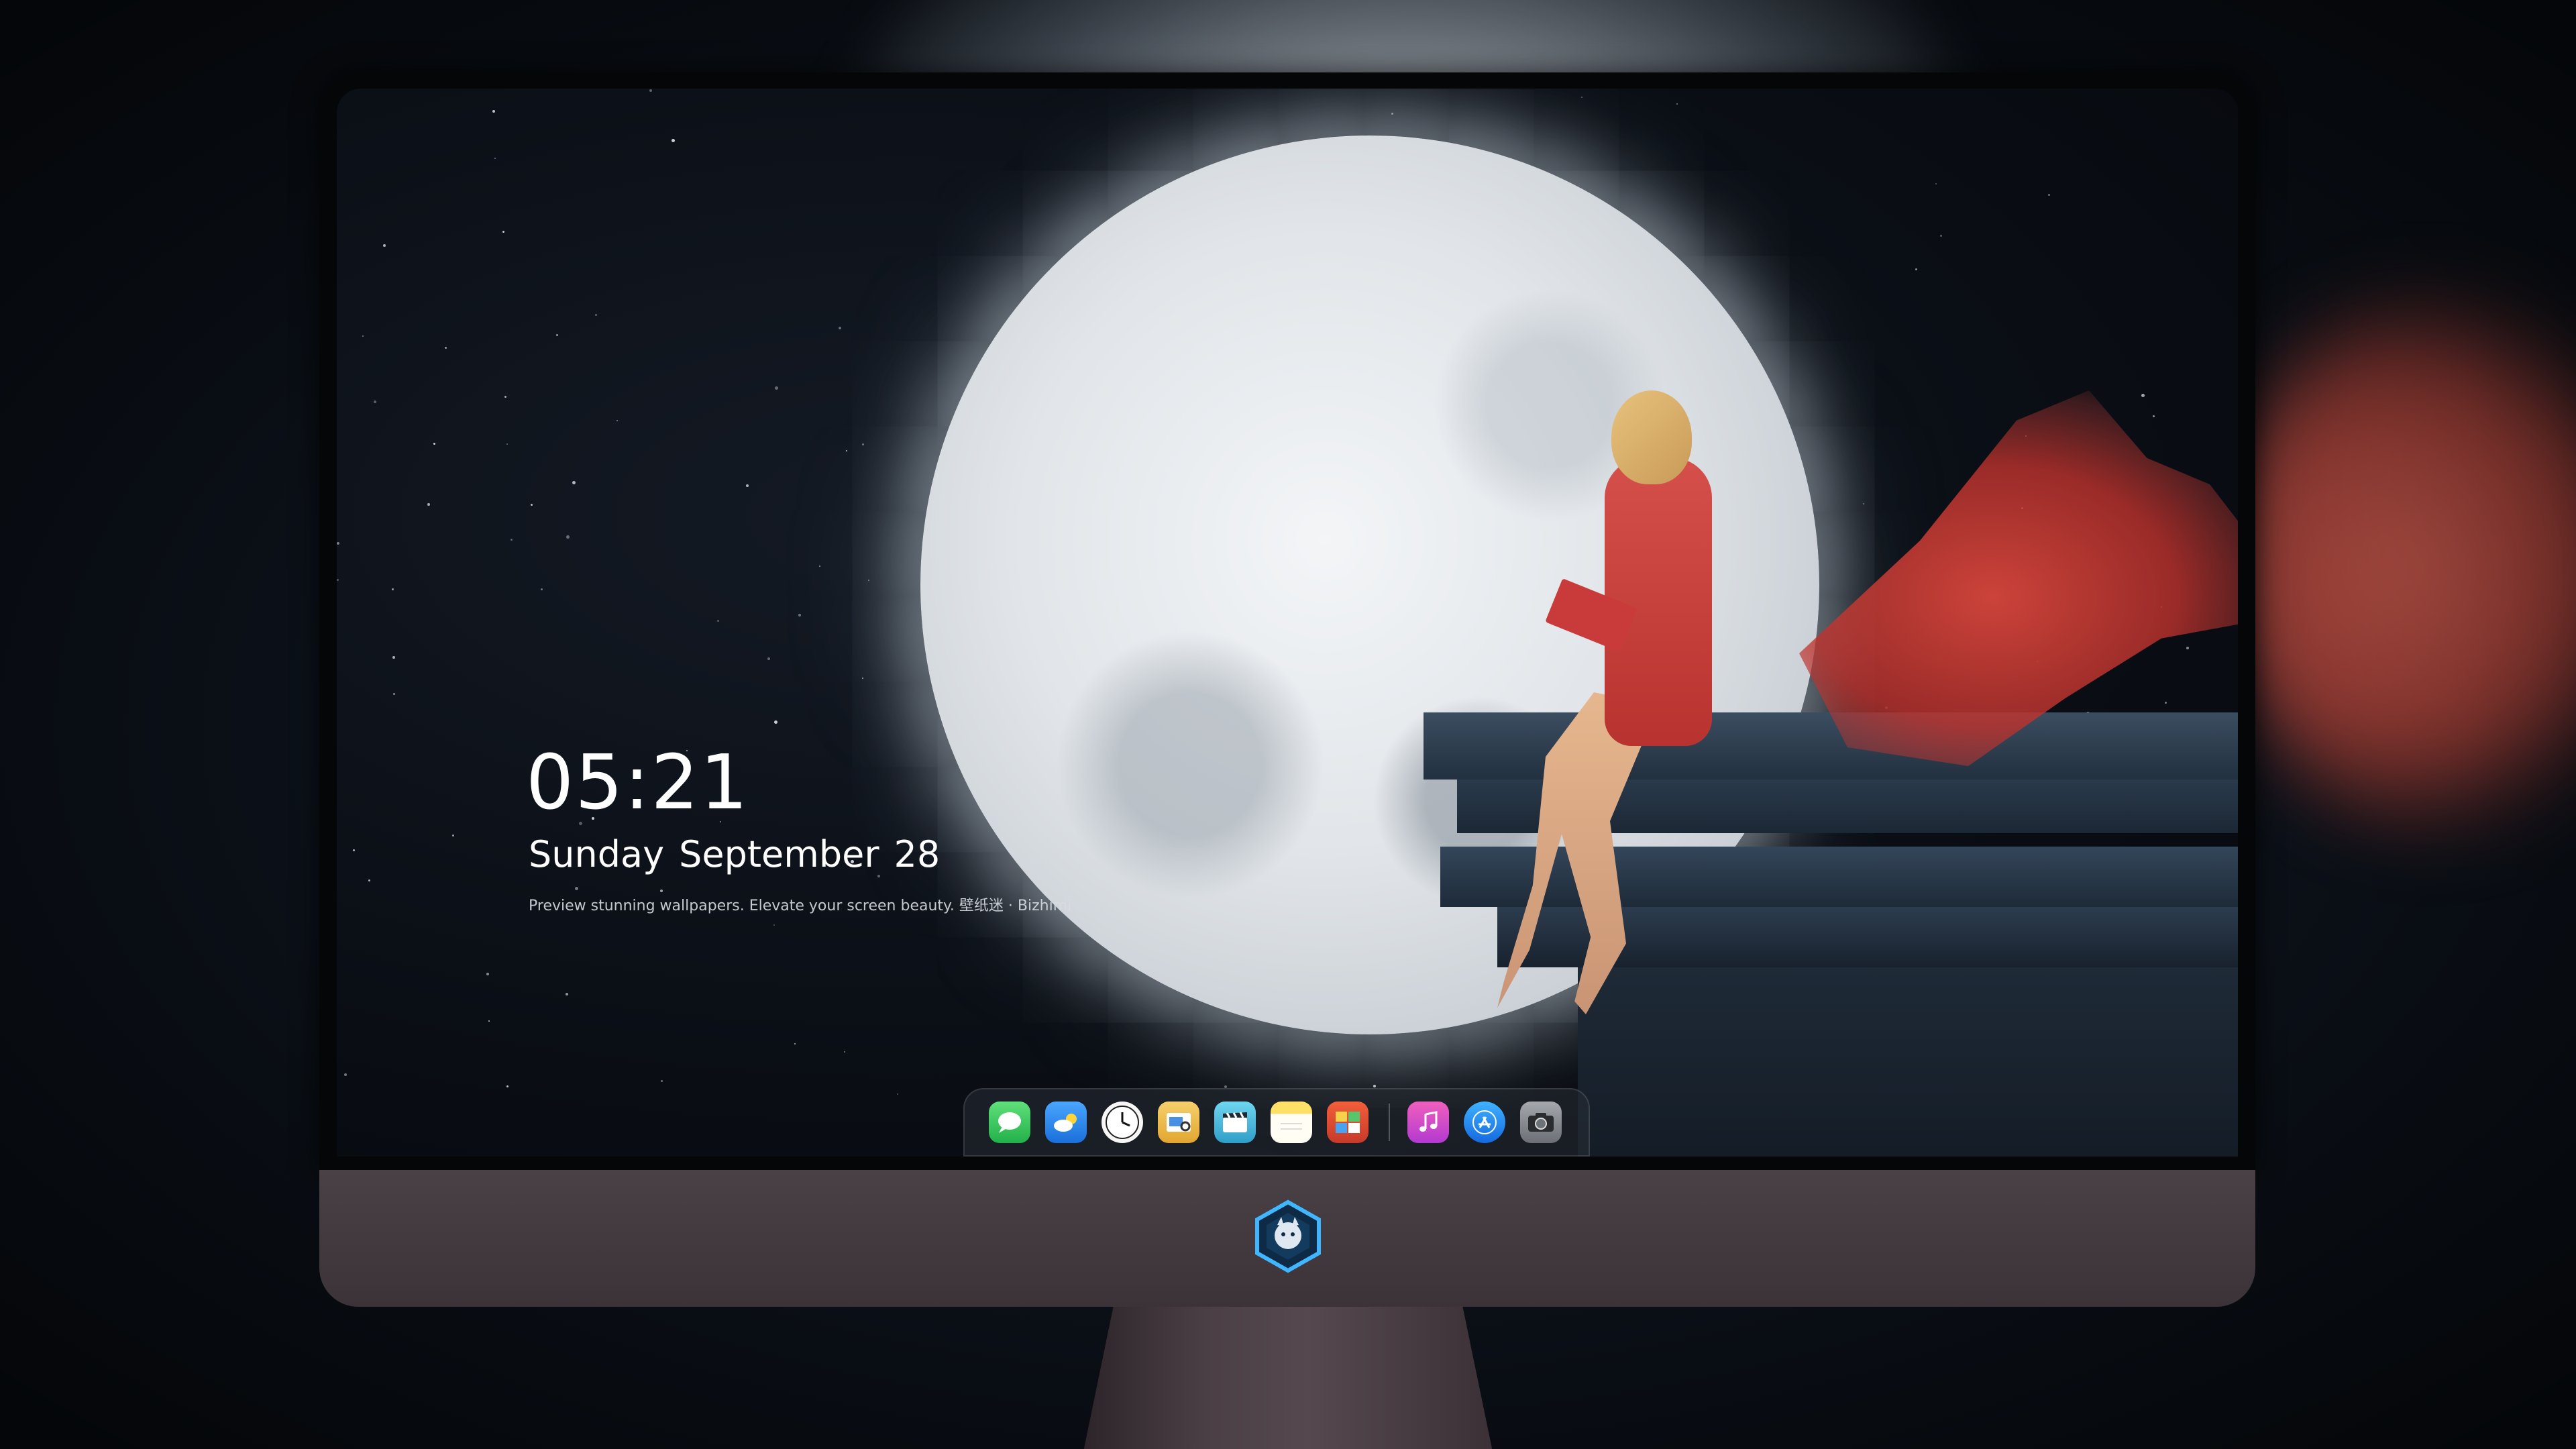 The width and height of the screenshot is (2576, 1449). Describe the element at coordinates (1066, 1122) in the screenshot. I see `weather-icon` at that location.